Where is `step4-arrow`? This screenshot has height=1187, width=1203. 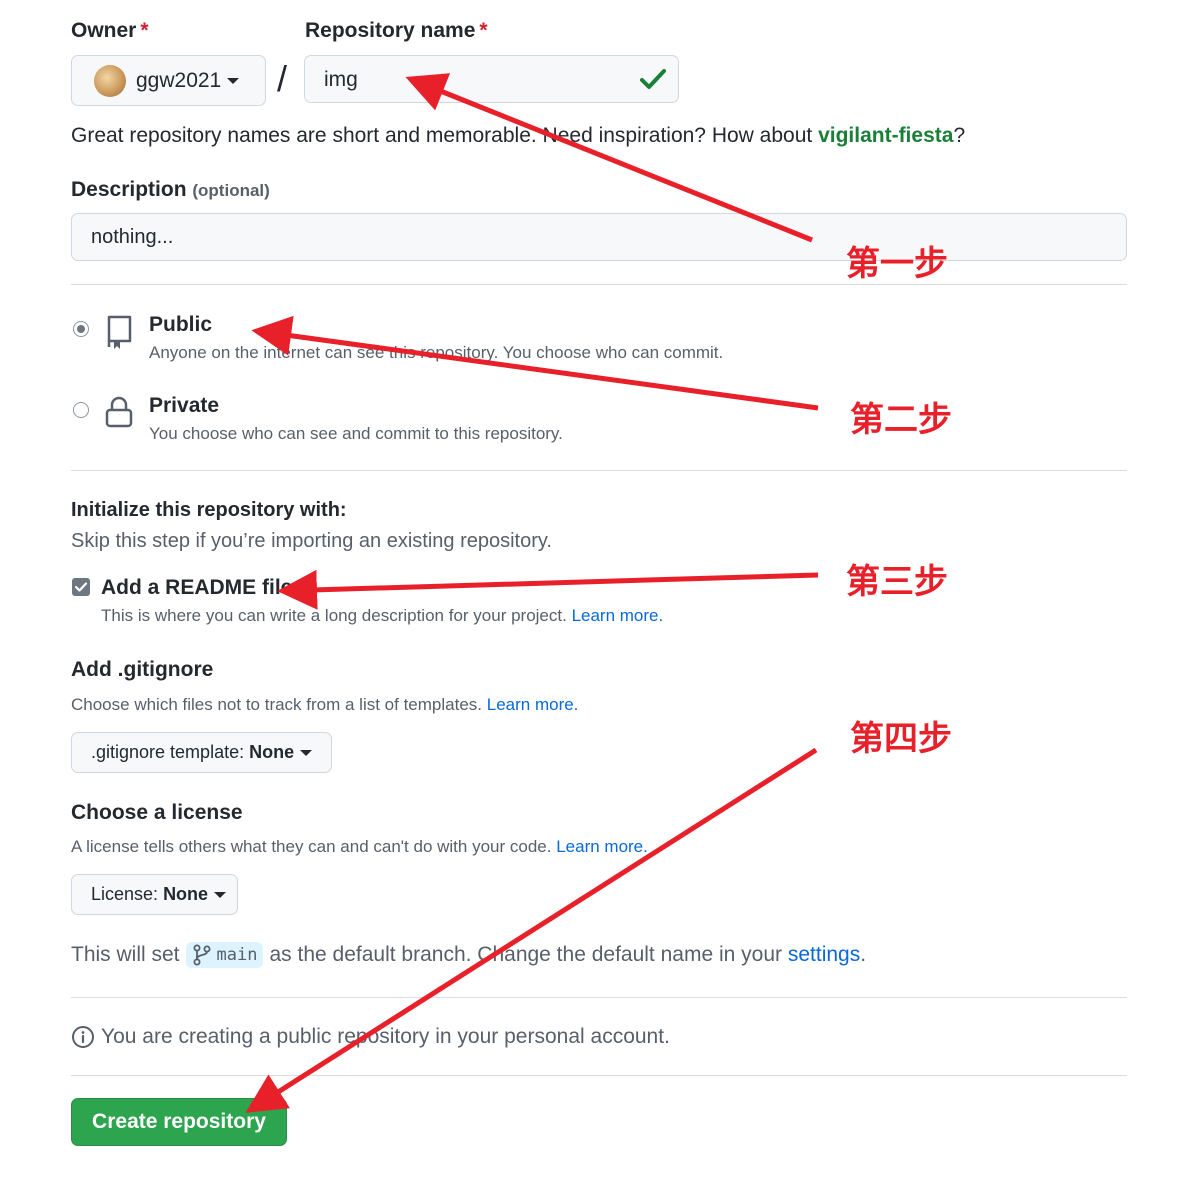
step4-arrow is located at coordinates (531, 930).